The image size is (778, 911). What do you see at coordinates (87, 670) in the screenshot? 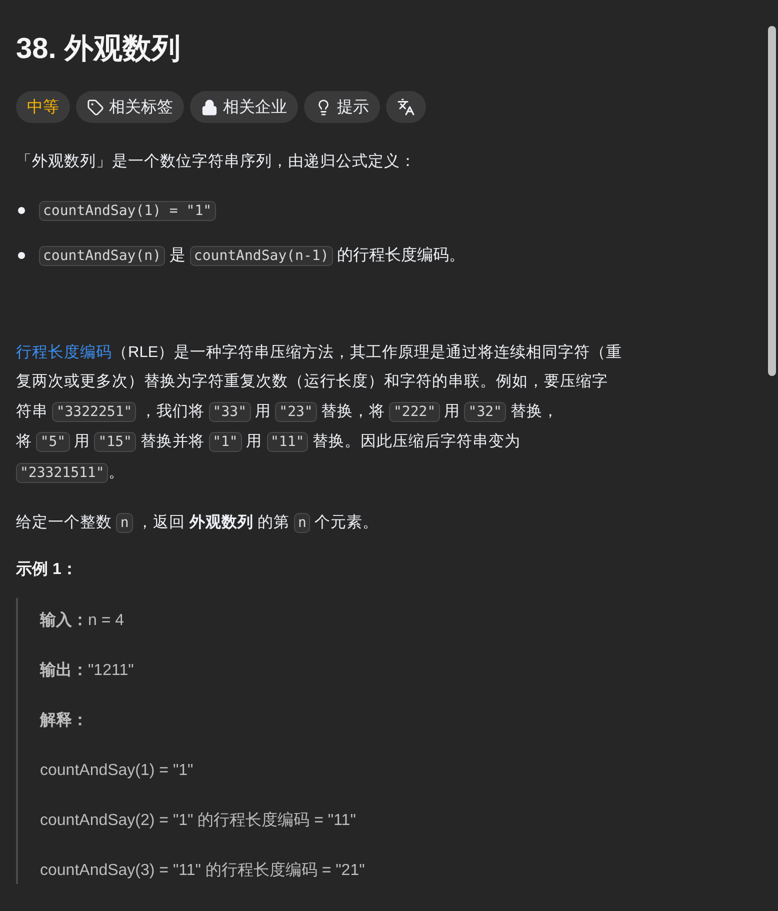
I see `example-line: 输出："1211"` at bounding box center [87, 670].